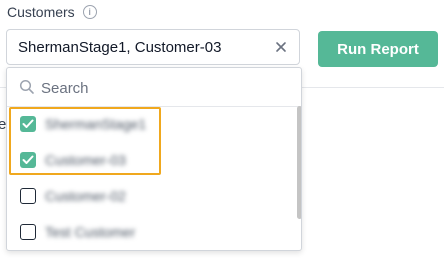  I want to click on customers-label-row: Customers i, so click(52, 12).